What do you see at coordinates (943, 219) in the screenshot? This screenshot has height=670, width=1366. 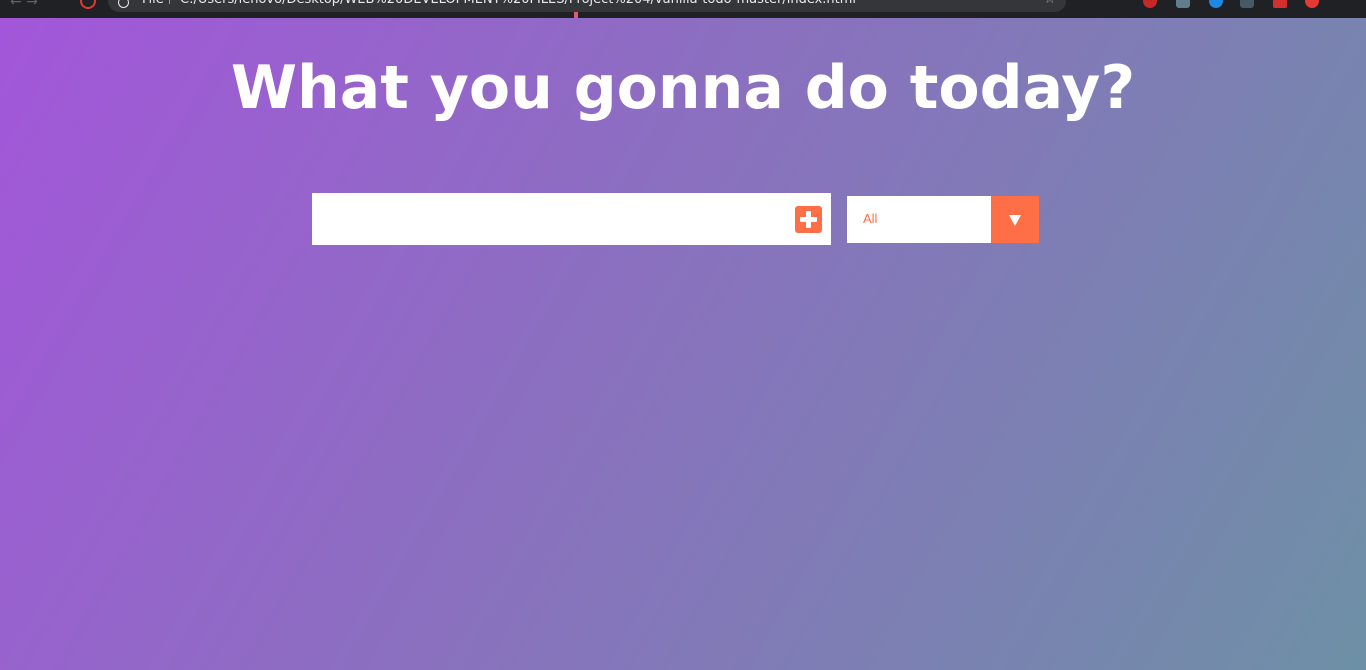 I see `filter-select: All` at bounding box center [943, 219].